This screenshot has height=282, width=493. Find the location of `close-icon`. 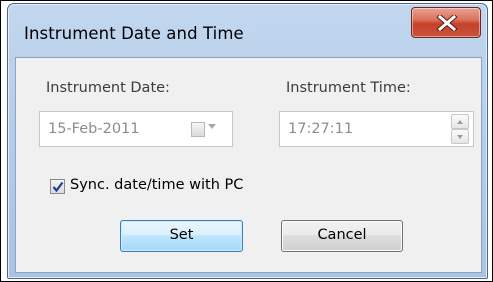

close-icon is located at coordinates (447, 23).